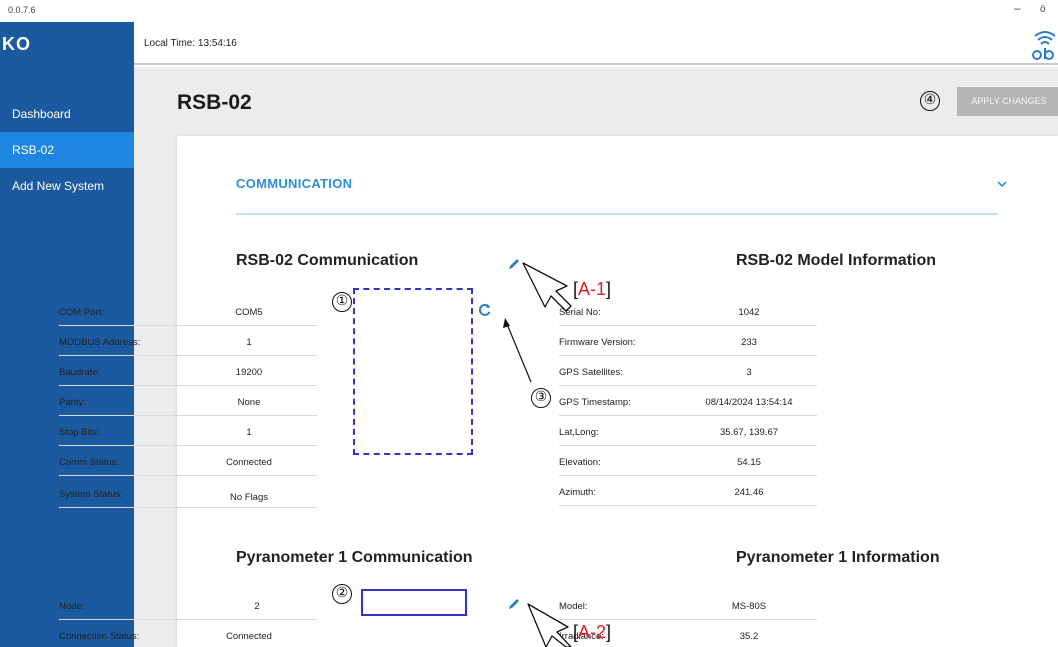 This screenshot has height=647, width=1058. What do you see at coordinates (79, 432) in the screenshot?
I see `row-label: Stop Bits:` at bounding box center [79, 432].